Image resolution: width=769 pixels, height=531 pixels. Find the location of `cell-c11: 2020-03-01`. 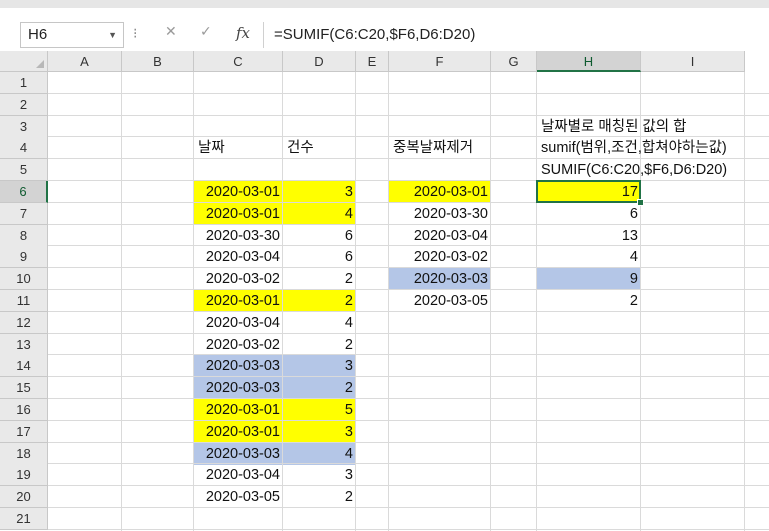

cell-c11: 2020-03-01 is located at coordinates (238, 301).